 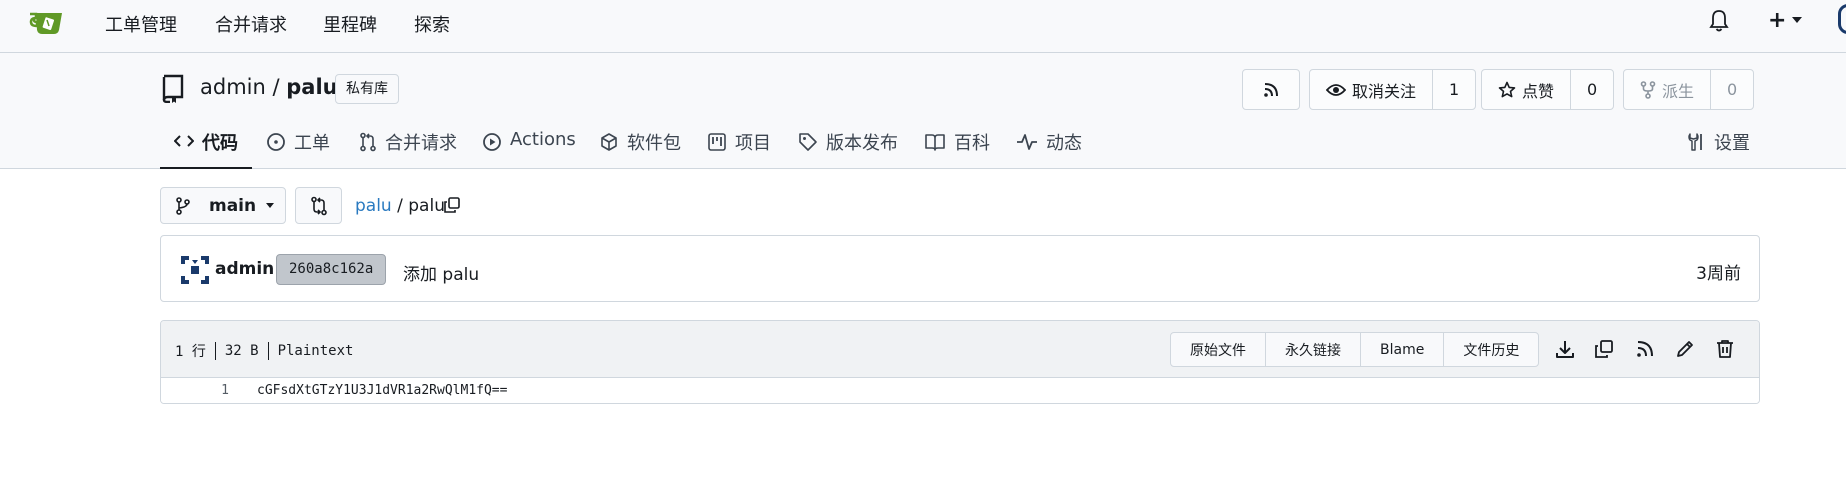 What do you see at coordinates (368, 142) in the screenshot?
I see `pull-request-icon` at bounding box center [368, 142].